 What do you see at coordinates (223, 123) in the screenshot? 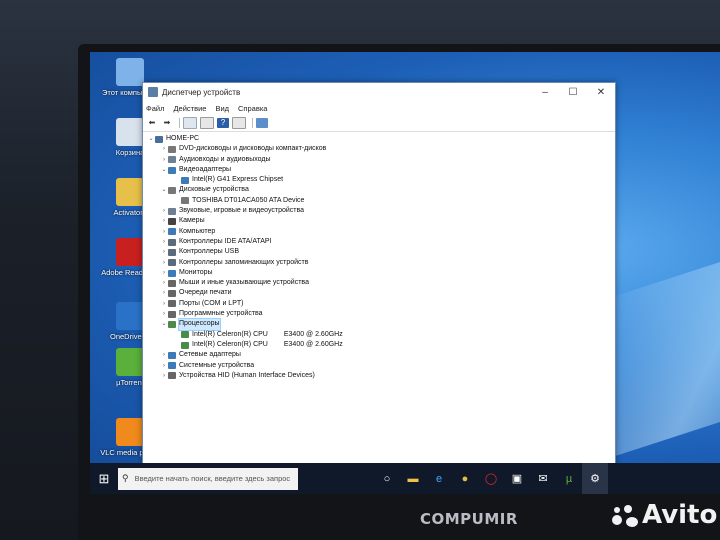
I see `help-icon: ?` at bounding box center [223, 123].